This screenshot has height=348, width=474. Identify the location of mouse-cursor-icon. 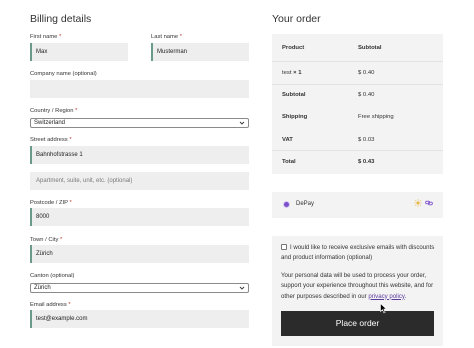
(383, 308).